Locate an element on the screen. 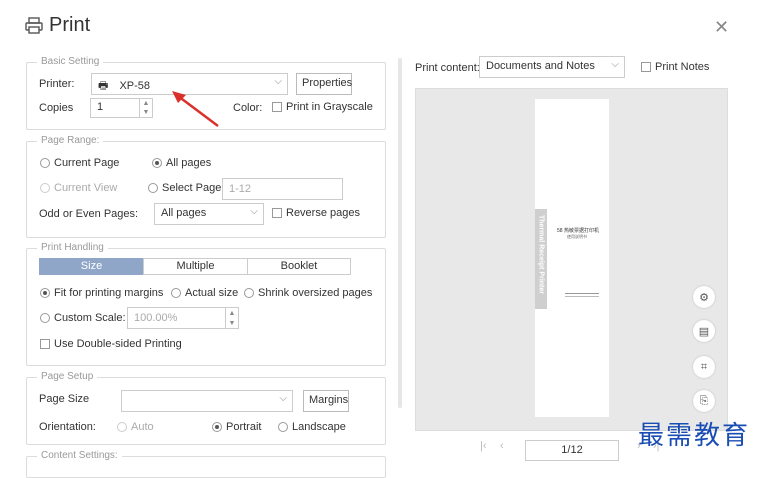  prev-page-icon: ‹ is located at coordinates (502, 446).